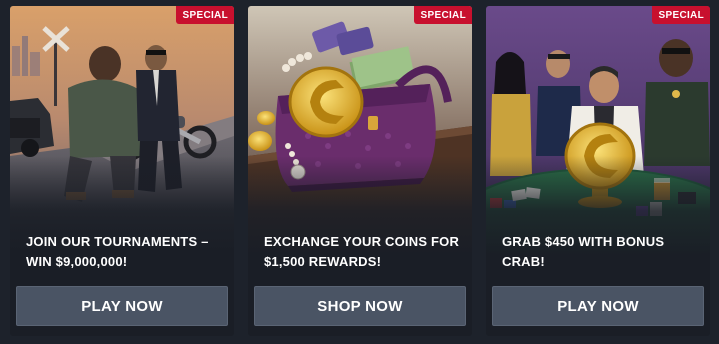 The height and width of the screenshot is (344, 719). Describe the element at coordinates (360, 306) in the screenshot. I see `shop-now-button: SHOP NOW` at that location.